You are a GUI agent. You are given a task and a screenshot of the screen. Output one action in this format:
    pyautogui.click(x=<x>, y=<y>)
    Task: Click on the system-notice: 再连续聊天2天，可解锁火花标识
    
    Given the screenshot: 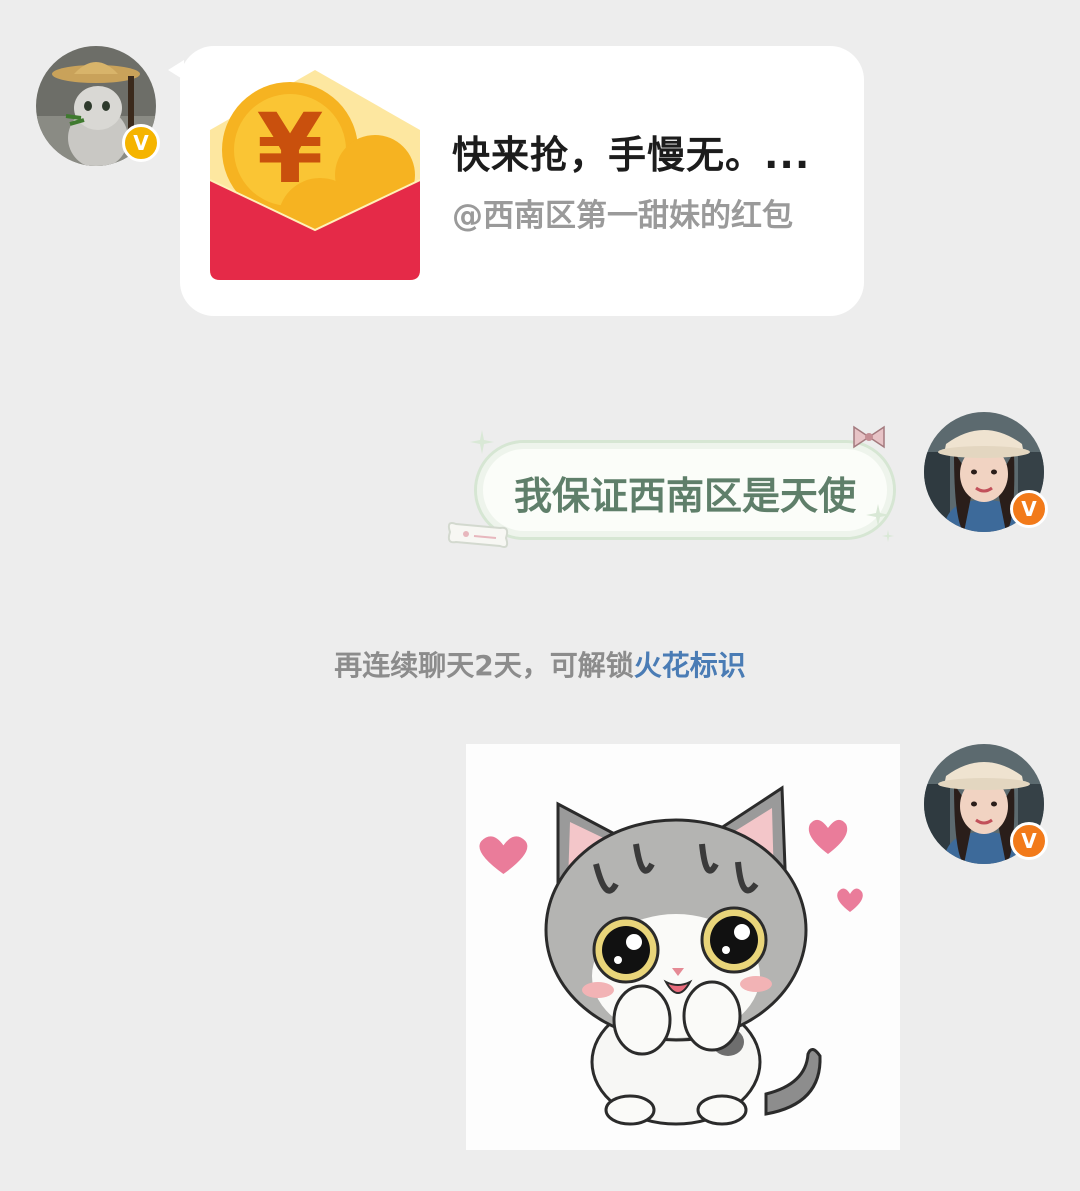 What is the action you would take?
    pyautogui.click(x=540, y=664)
    